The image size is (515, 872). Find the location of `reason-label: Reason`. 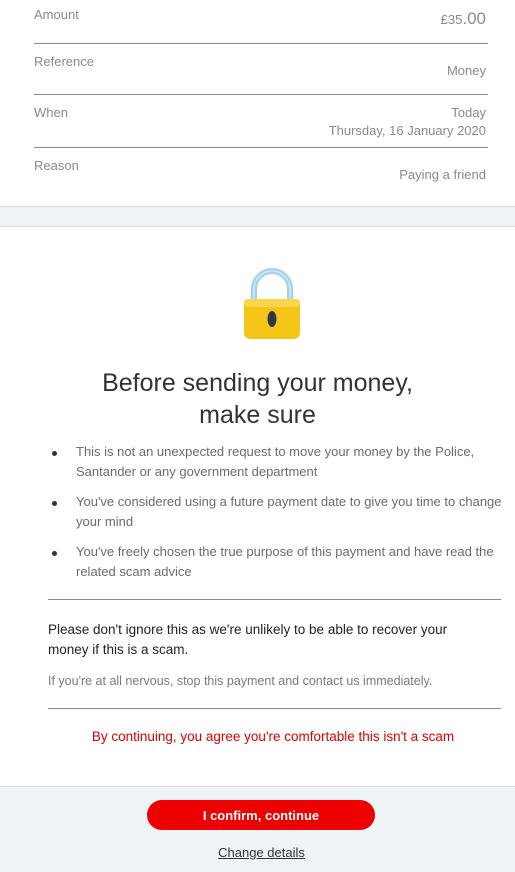

reason-label: Reason is located at coordinates (56, 165).